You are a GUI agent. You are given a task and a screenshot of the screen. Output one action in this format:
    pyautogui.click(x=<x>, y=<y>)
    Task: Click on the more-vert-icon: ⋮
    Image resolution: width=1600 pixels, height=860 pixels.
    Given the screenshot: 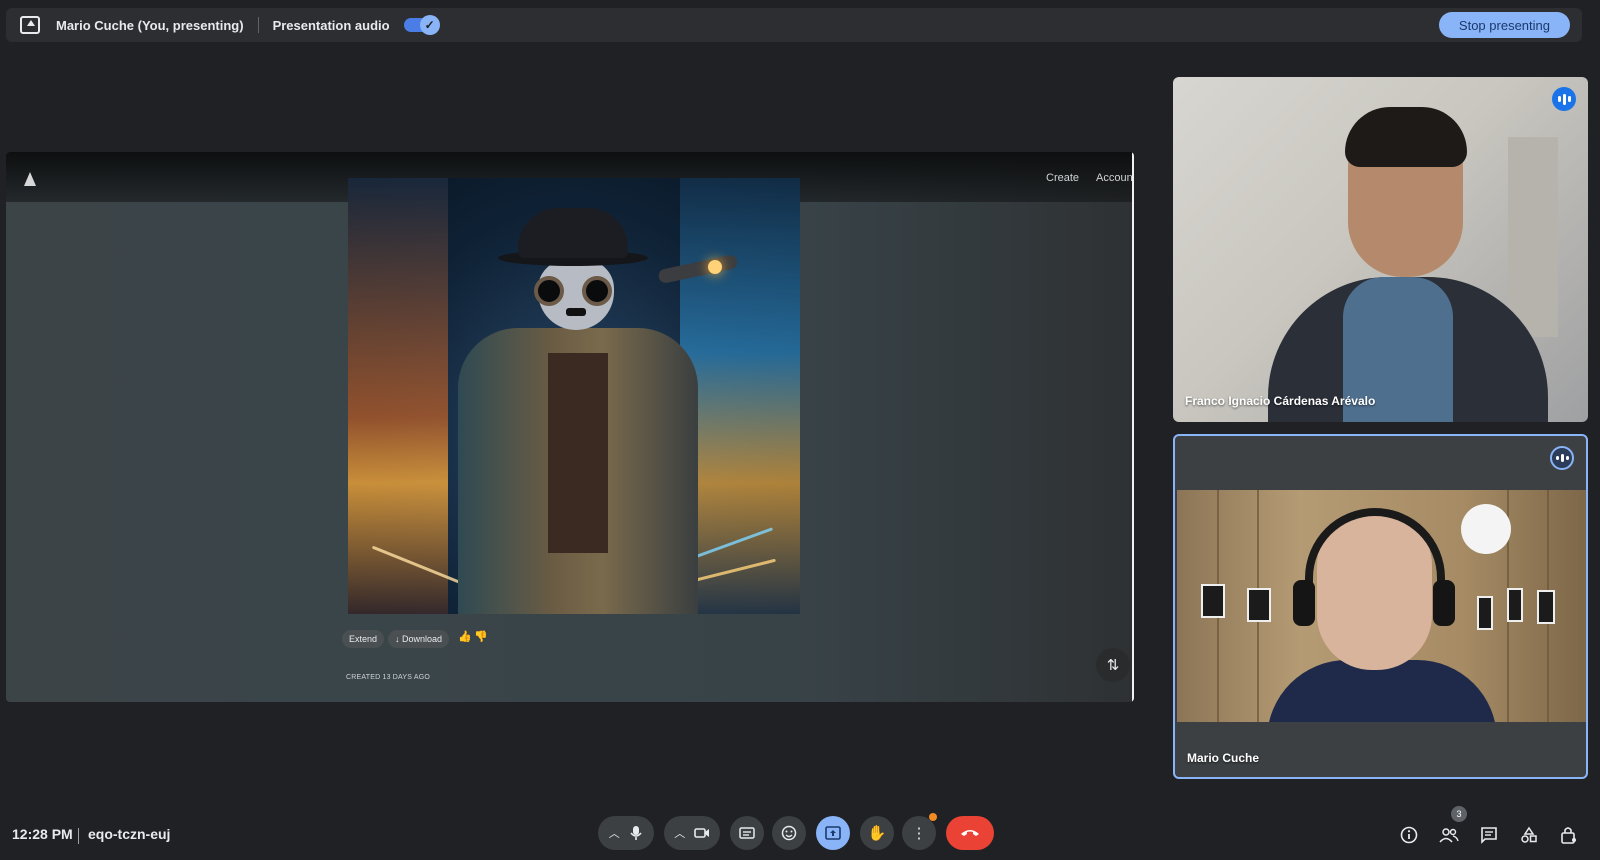 What is the action you would take?
    pyautogui.click(x=919, y=833)
    